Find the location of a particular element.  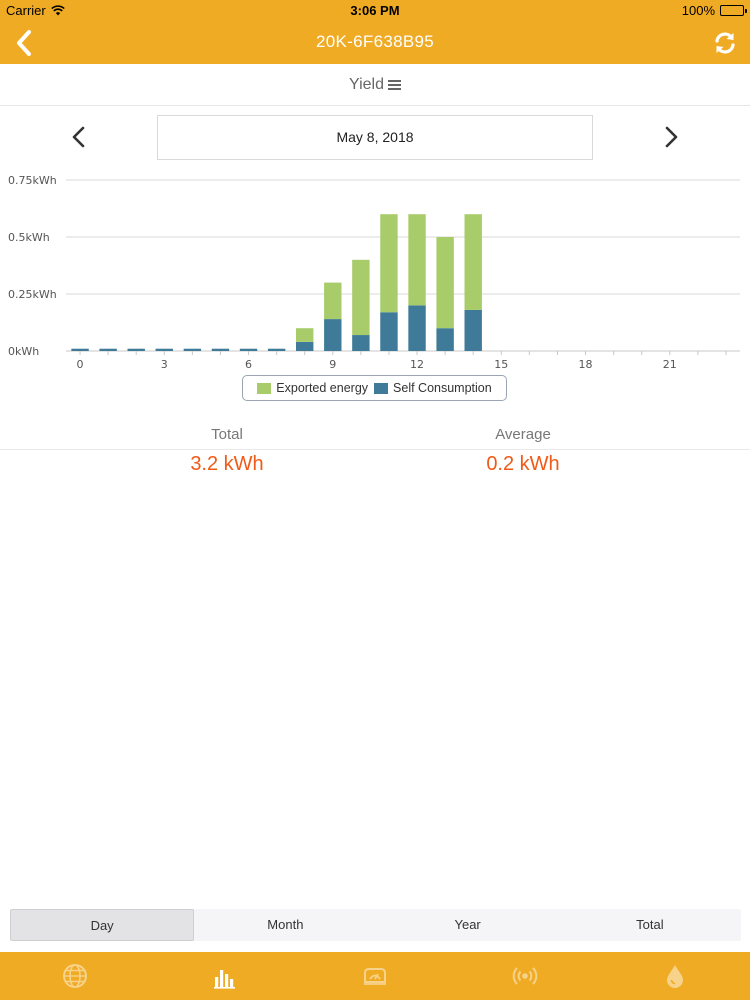

tab-inverter is located at coordinates (375, 976).